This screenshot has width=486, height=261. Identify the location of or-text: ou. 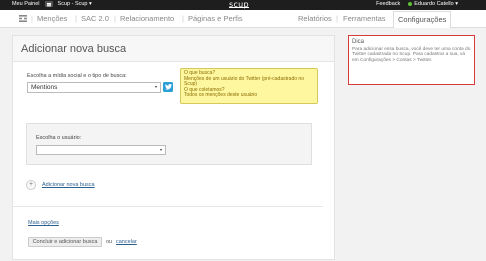
(109, 242).